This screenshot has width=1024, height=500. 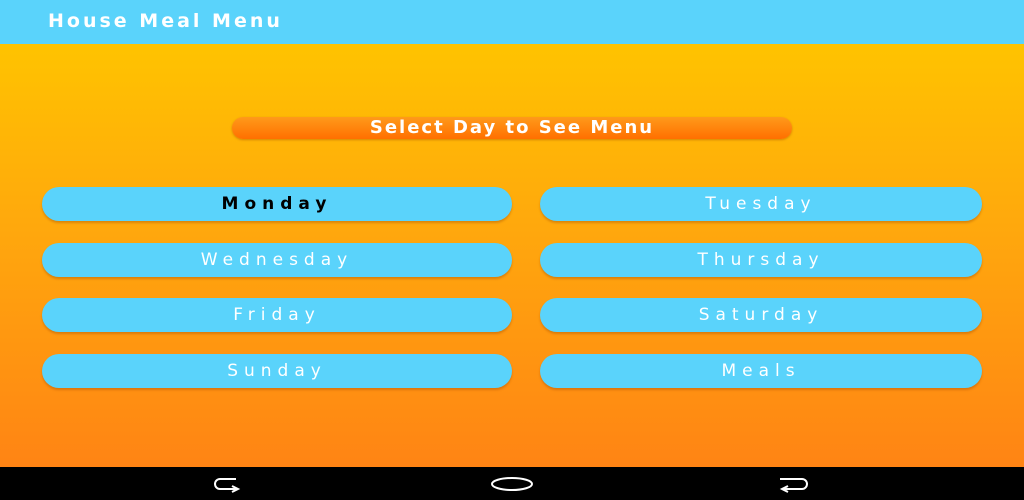 What do you see at coordinates (761, 204) in the screenshot?
I see `day-button-tuesday: Tuesday` at bounding box center [761, 204].